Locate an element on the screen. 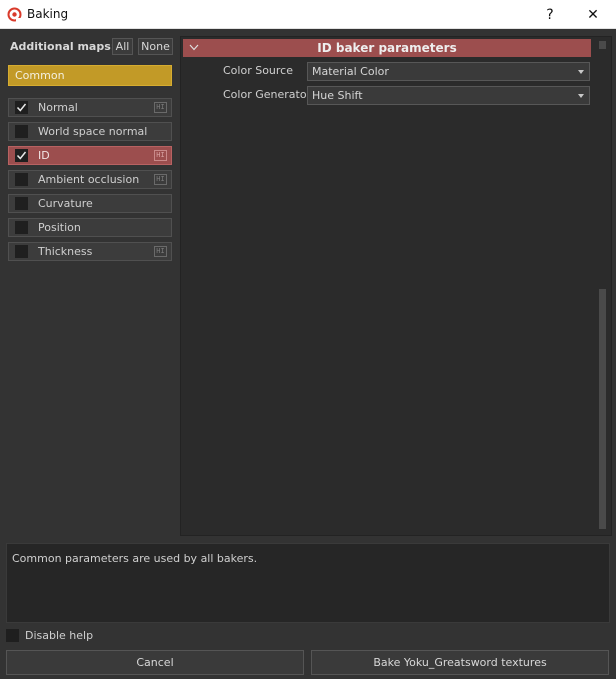 The height and width of the screenshot is (679, 616). close-button: ✕ is located at coordinates (593, 14).